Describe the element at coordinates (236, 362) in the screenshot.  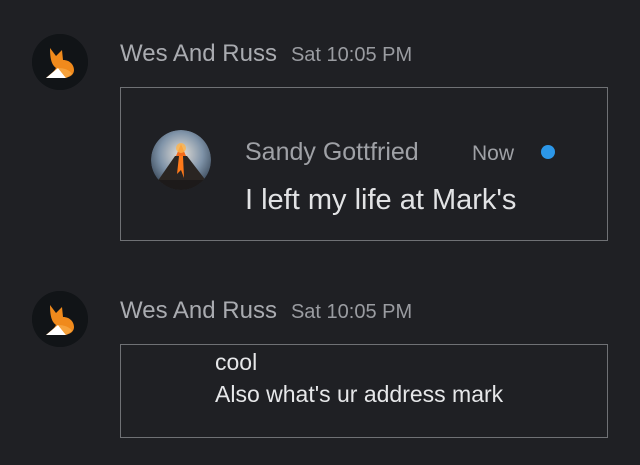
I see `message-line: cool` at that location.